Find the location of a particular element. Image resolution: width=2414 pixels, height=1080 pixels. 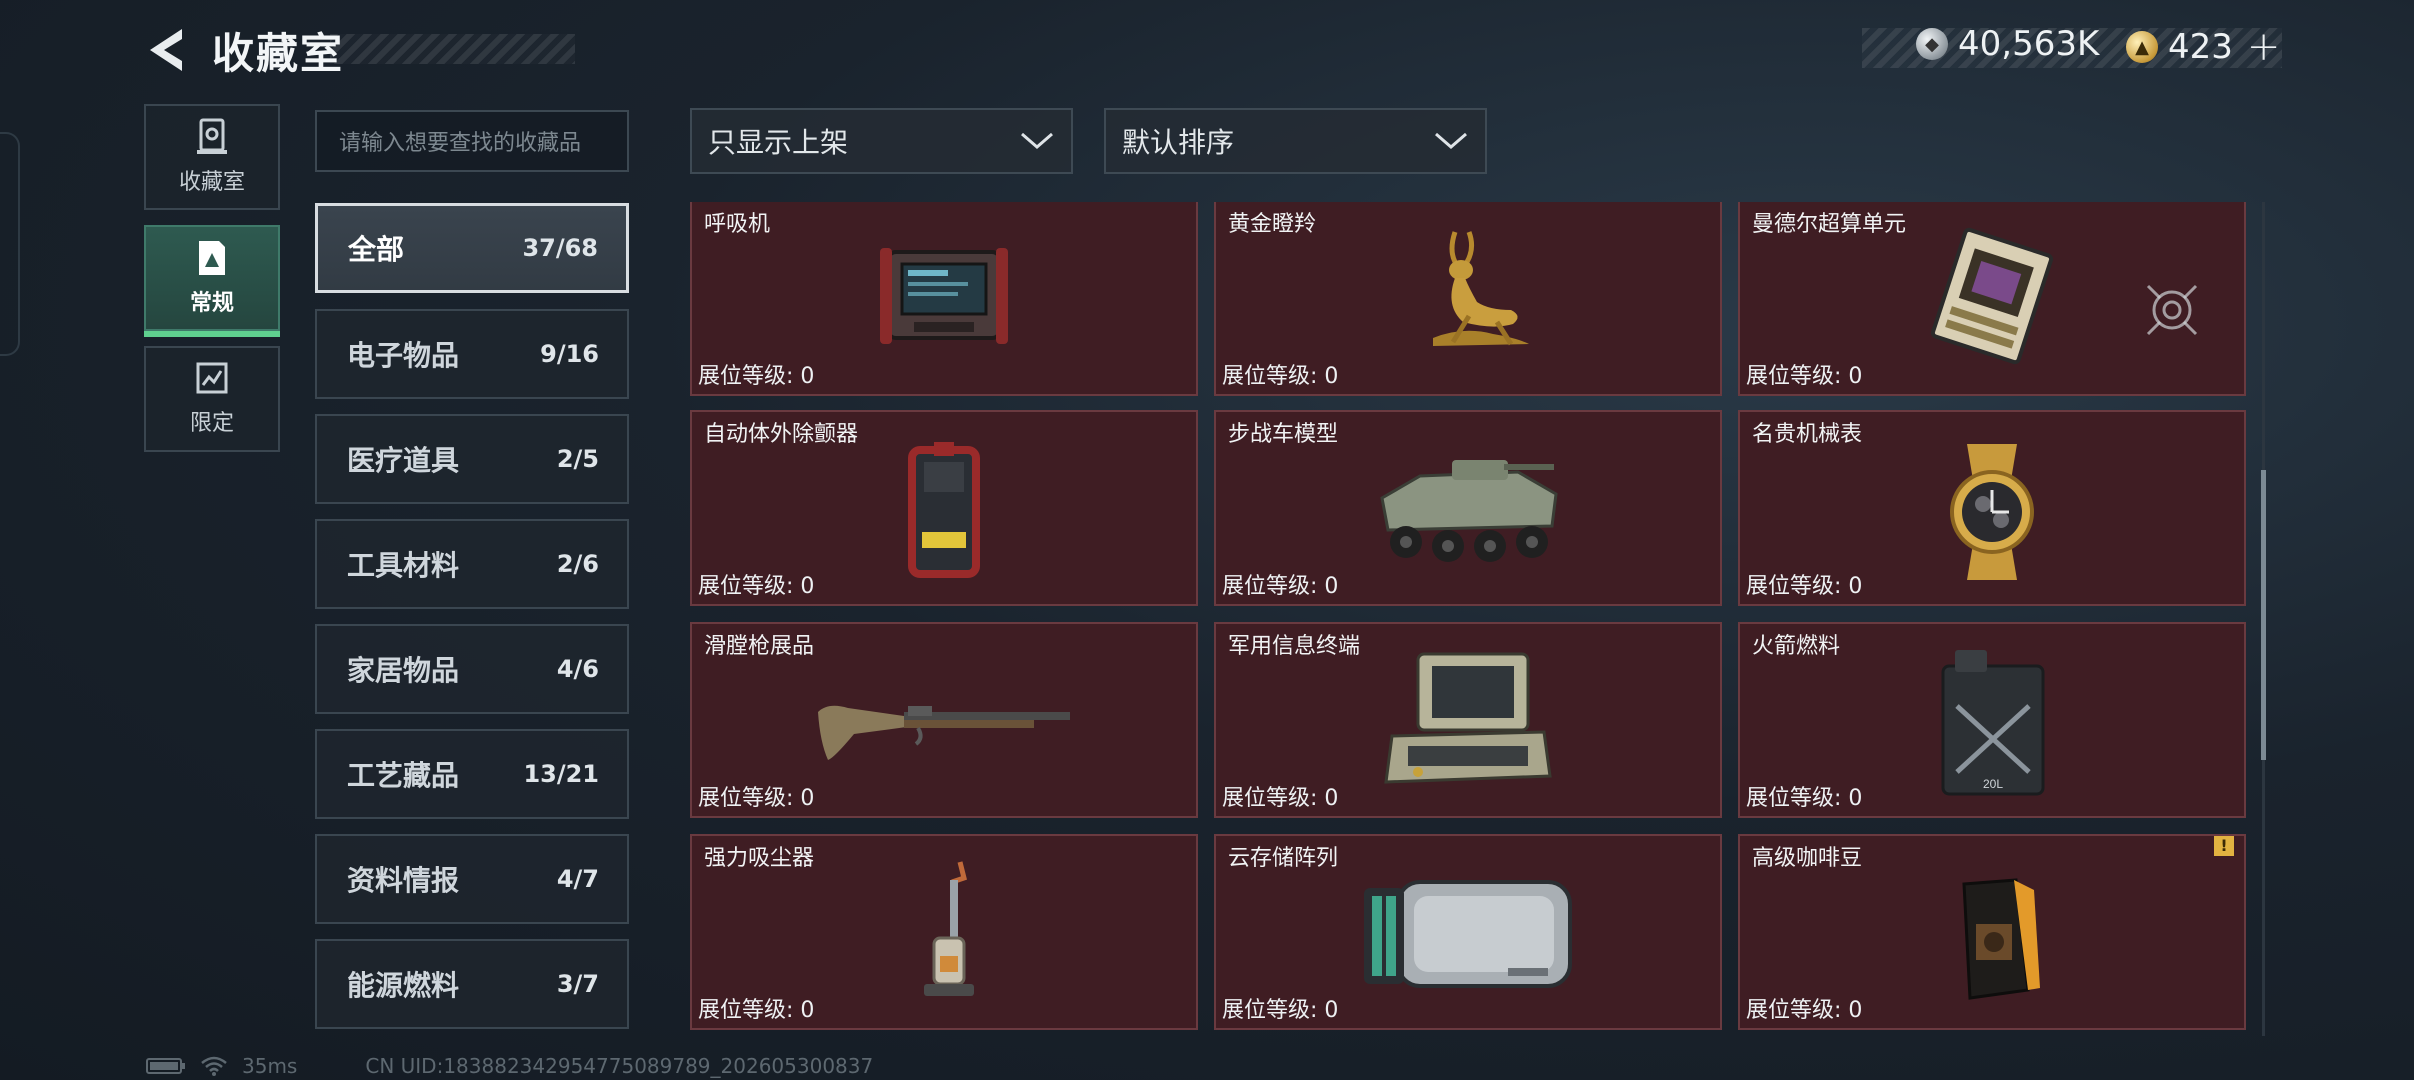

grid-scrollbar-thumb is located at coordinates (2263, 615).